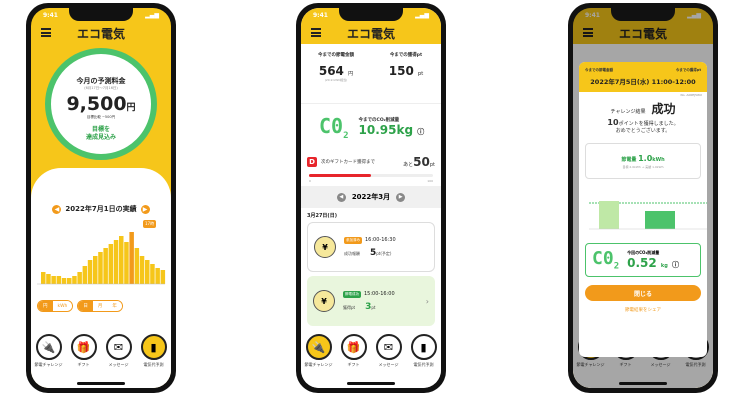 The image size is (745, 397). I want to click on co2-value: 10.95kg ⓘ, so click(391, 130).